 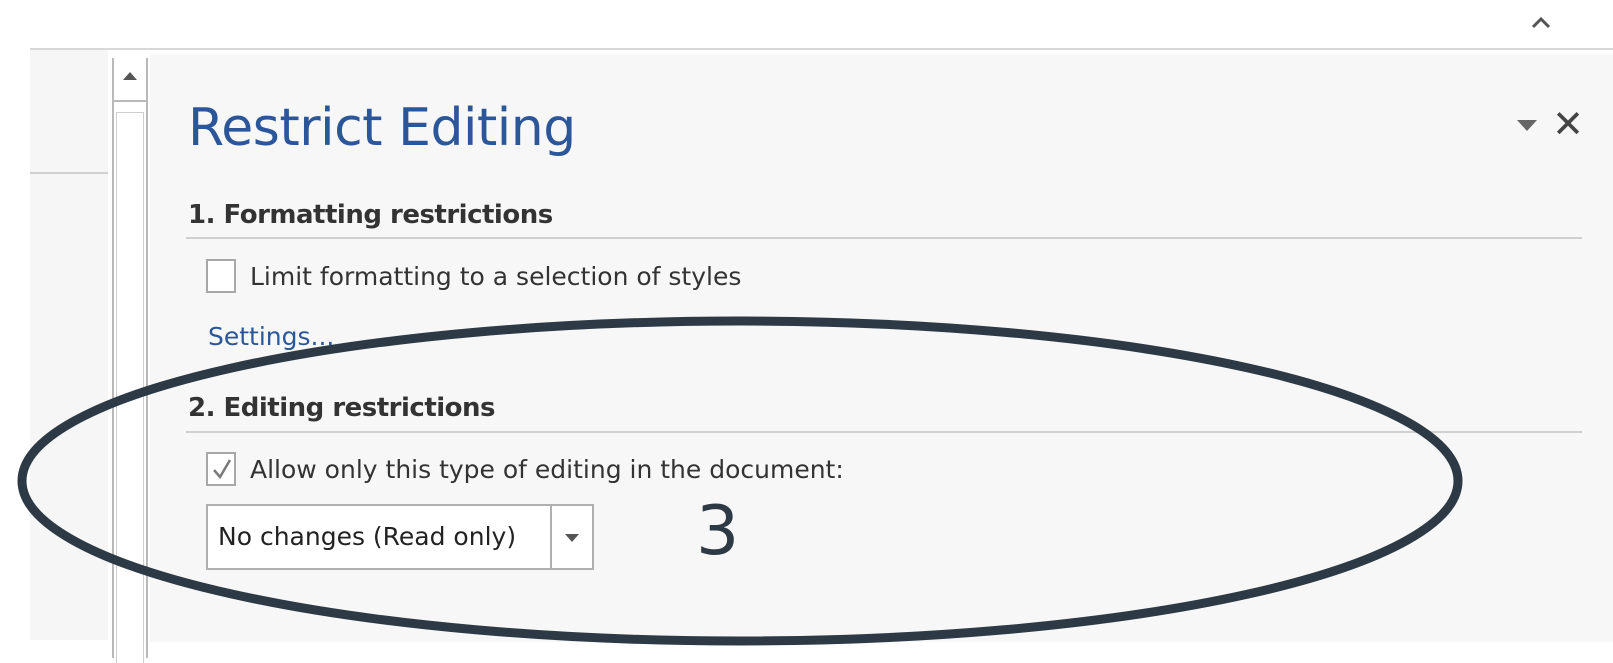 What do you see at coordinates (821, 49) in the screenshot?
I see `ribbon-divider` at bounding box center [821, 49].